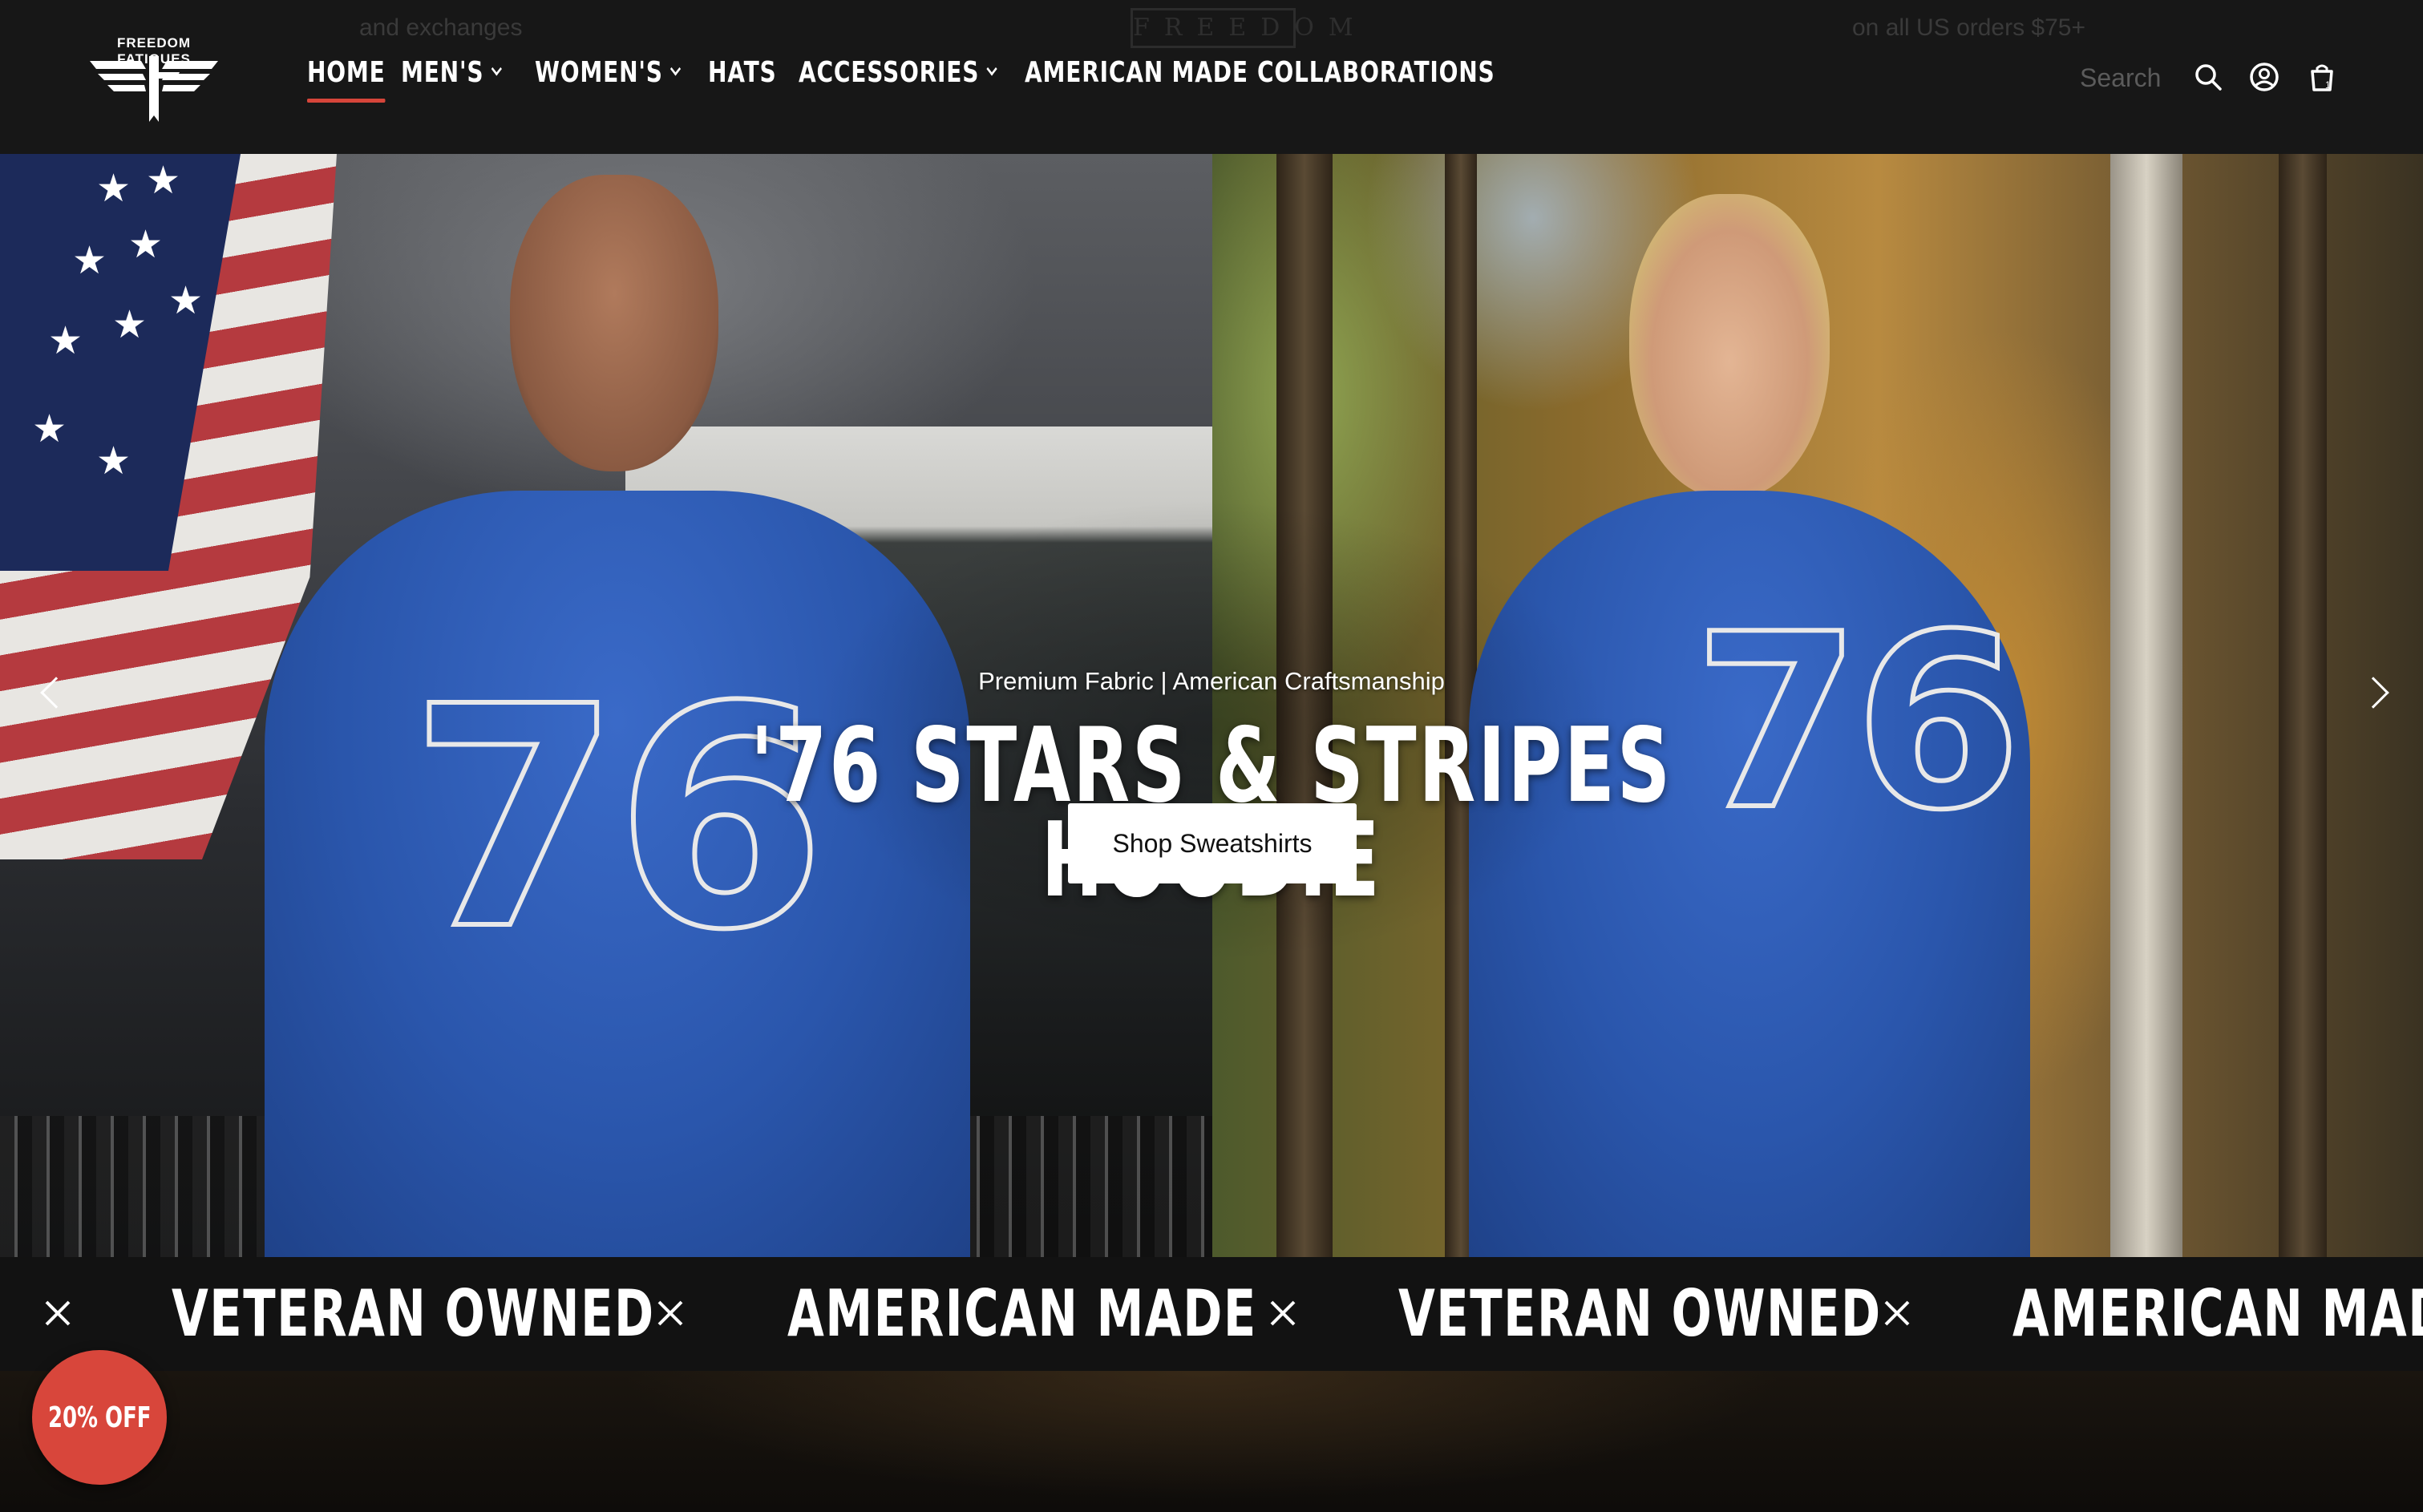 This screenshot has height=1512, width=2423. I want to click on announcement-center: FREEDOM, so click(1242, 28).